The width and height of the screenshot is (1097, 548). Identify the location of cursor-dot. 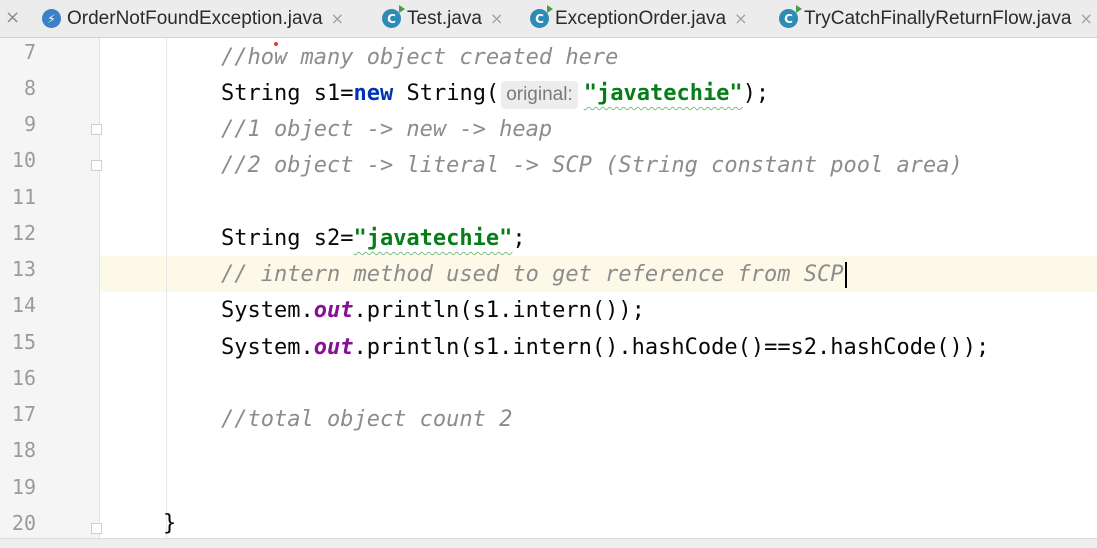
(276, 44).